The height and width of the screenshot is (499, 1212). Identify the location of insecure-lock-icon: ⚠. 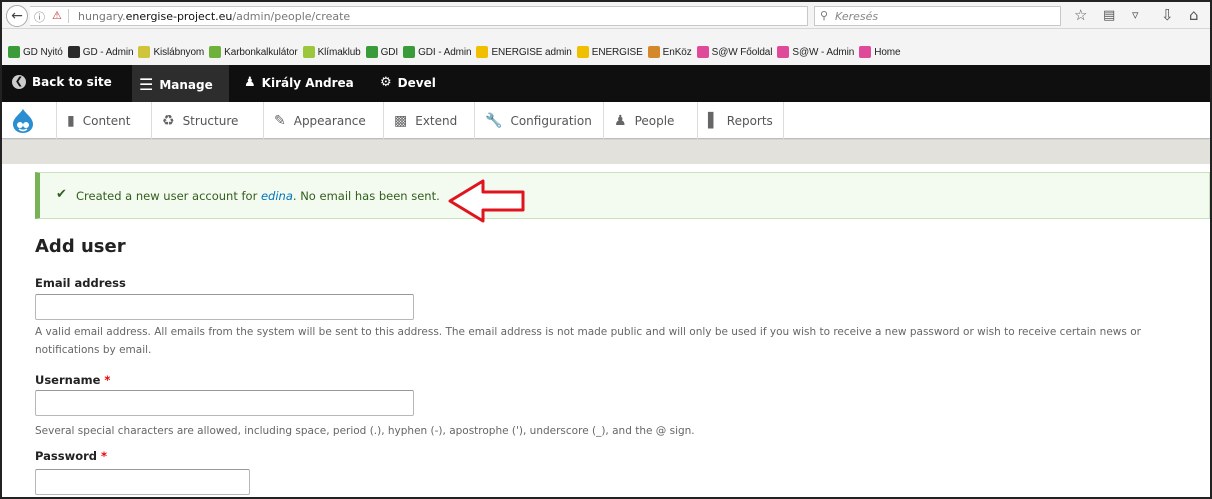
(57, 15).